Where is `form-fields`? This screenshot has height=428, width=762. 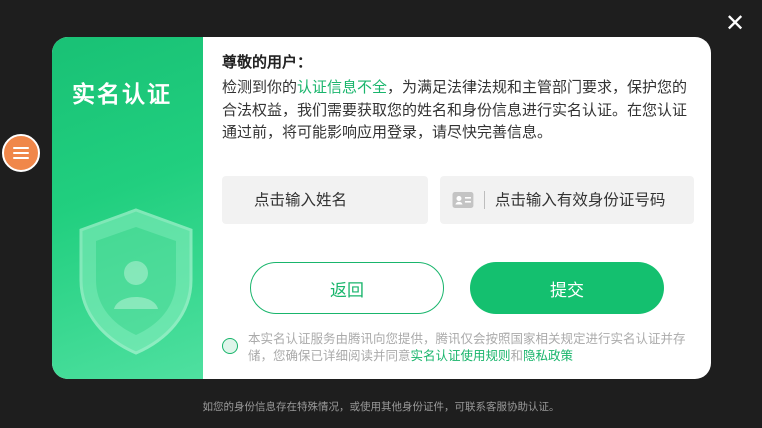 form-fields is located at coordinates (458, 200).